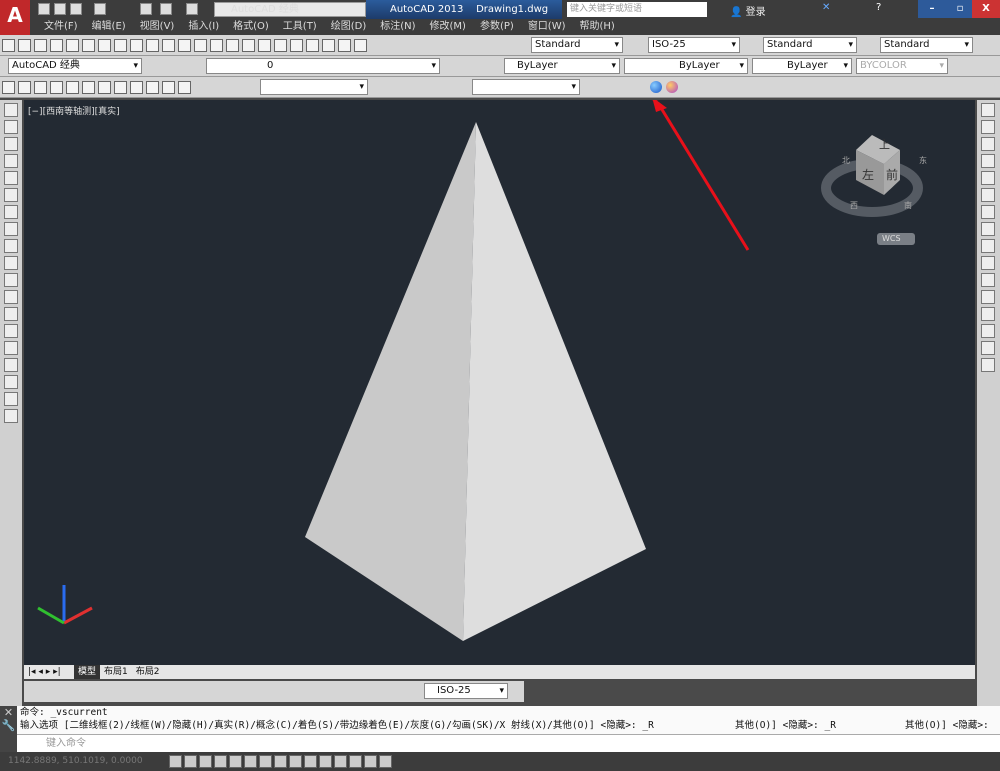 The width and height of the screenshot is (1000, 771). Describe the element at coordinates (190, 761) in the screenshot. I see `snap-icon` at that location.